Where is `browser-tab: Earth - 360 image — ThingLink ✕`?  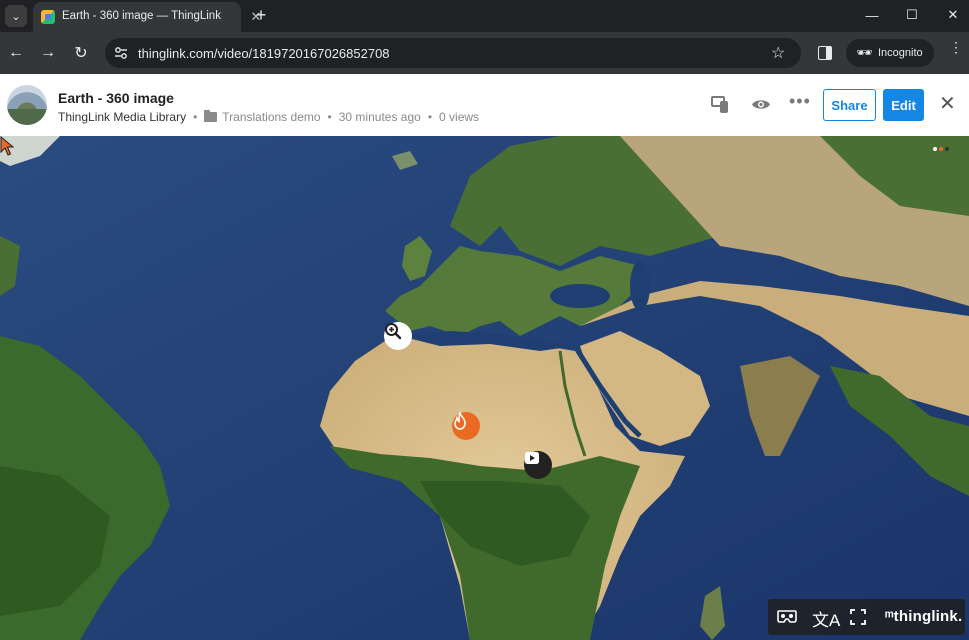
browser-tab: Earth - 360 image — ThingLink ✕ is located at coordinates (147, 17).